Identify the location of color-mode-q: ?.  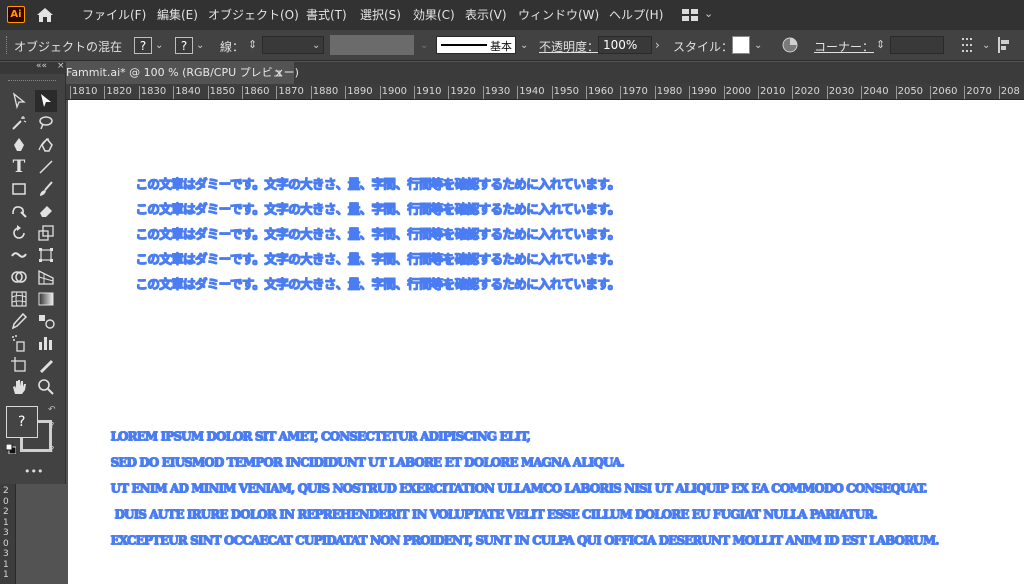
(52, 449).